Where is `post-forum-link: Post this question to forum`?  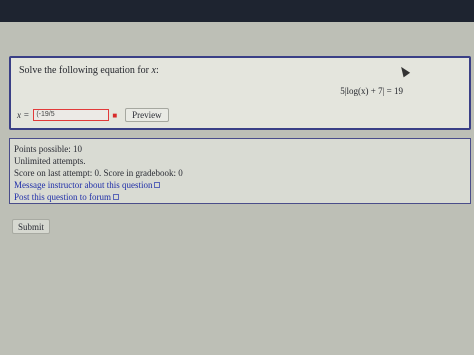 post-forum-link: Post this question to forum is located at coordinates (62, 197).